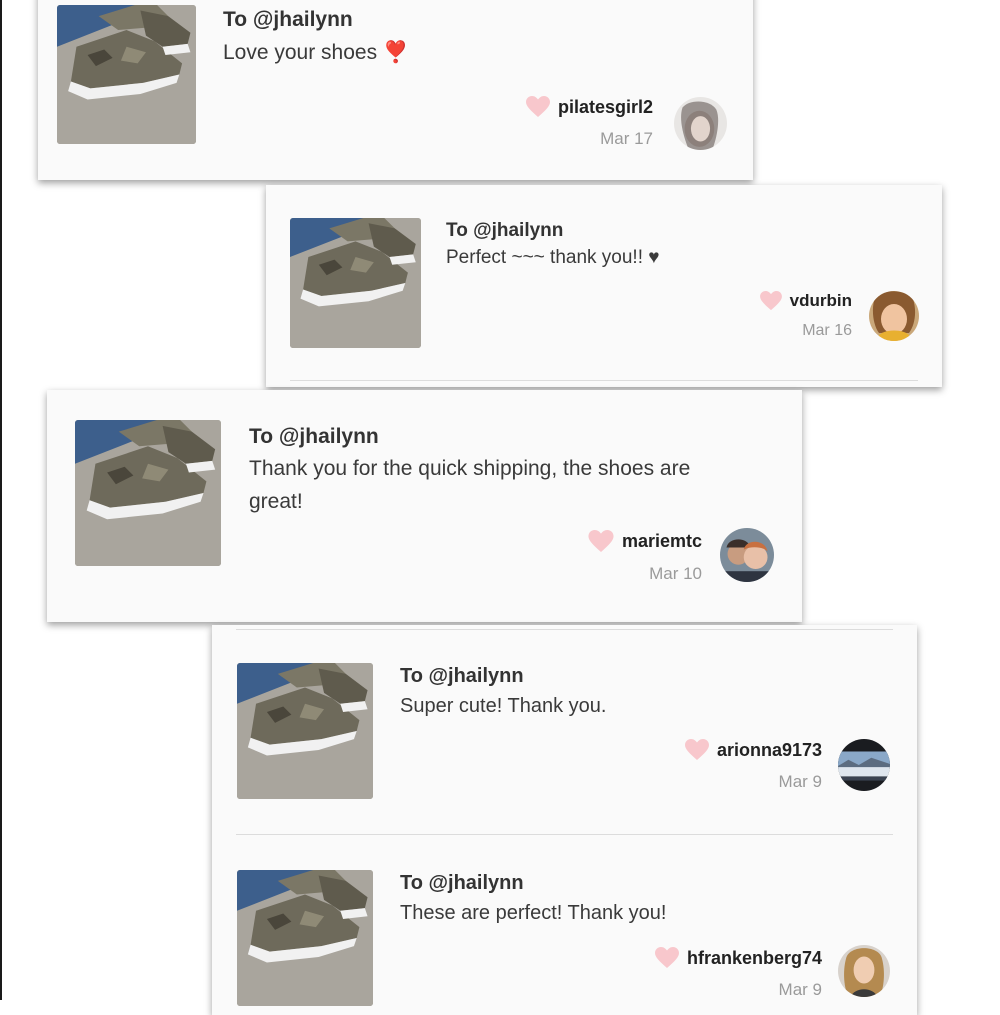 The width and height of the screenshot is (1000, 1015). Describe the element at coordinates (553, 257) in the screenshot. I see `review-message: Perfect ~~~ thank you!! ♥` at that location.